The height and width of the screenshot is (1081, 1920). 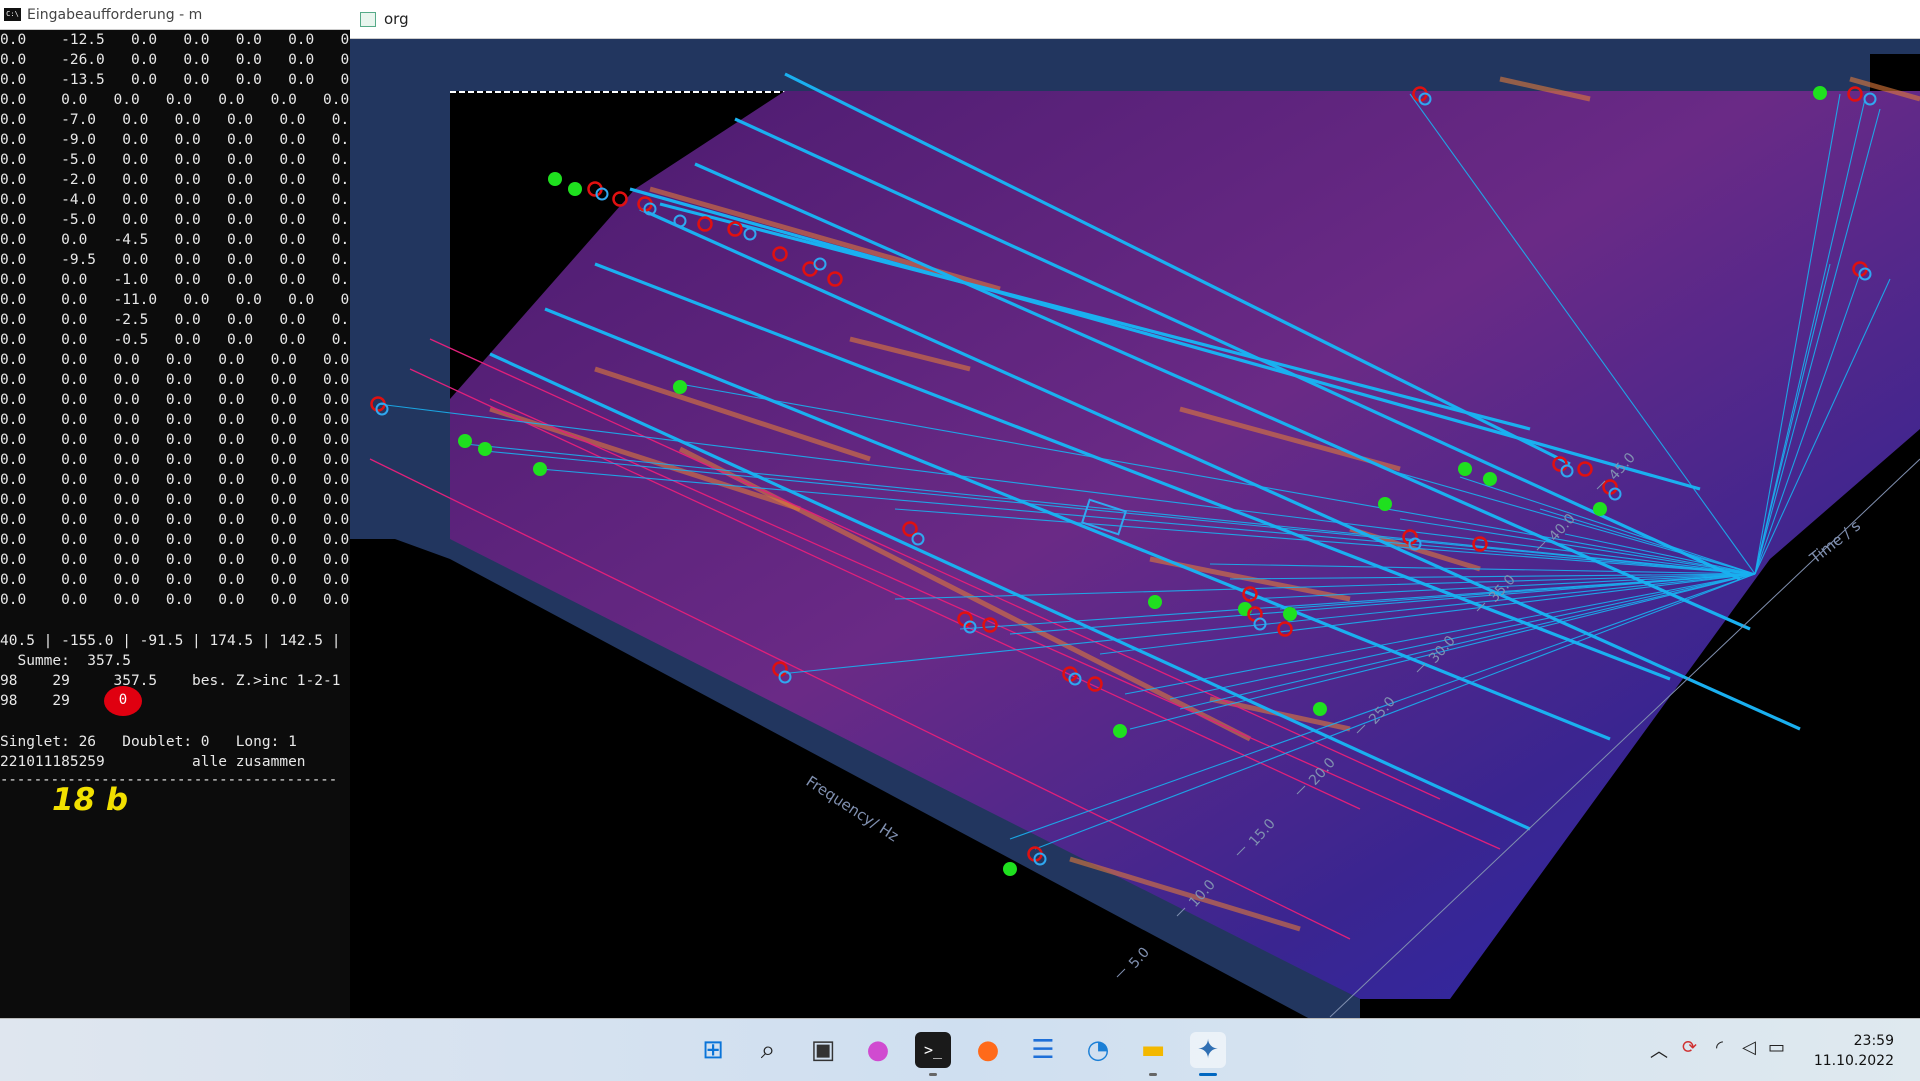 What do you see at coordinates (1719, 1047) in the screenshot?
I see `wifi-icon: ◜` at bounding box center [1719, 1047].